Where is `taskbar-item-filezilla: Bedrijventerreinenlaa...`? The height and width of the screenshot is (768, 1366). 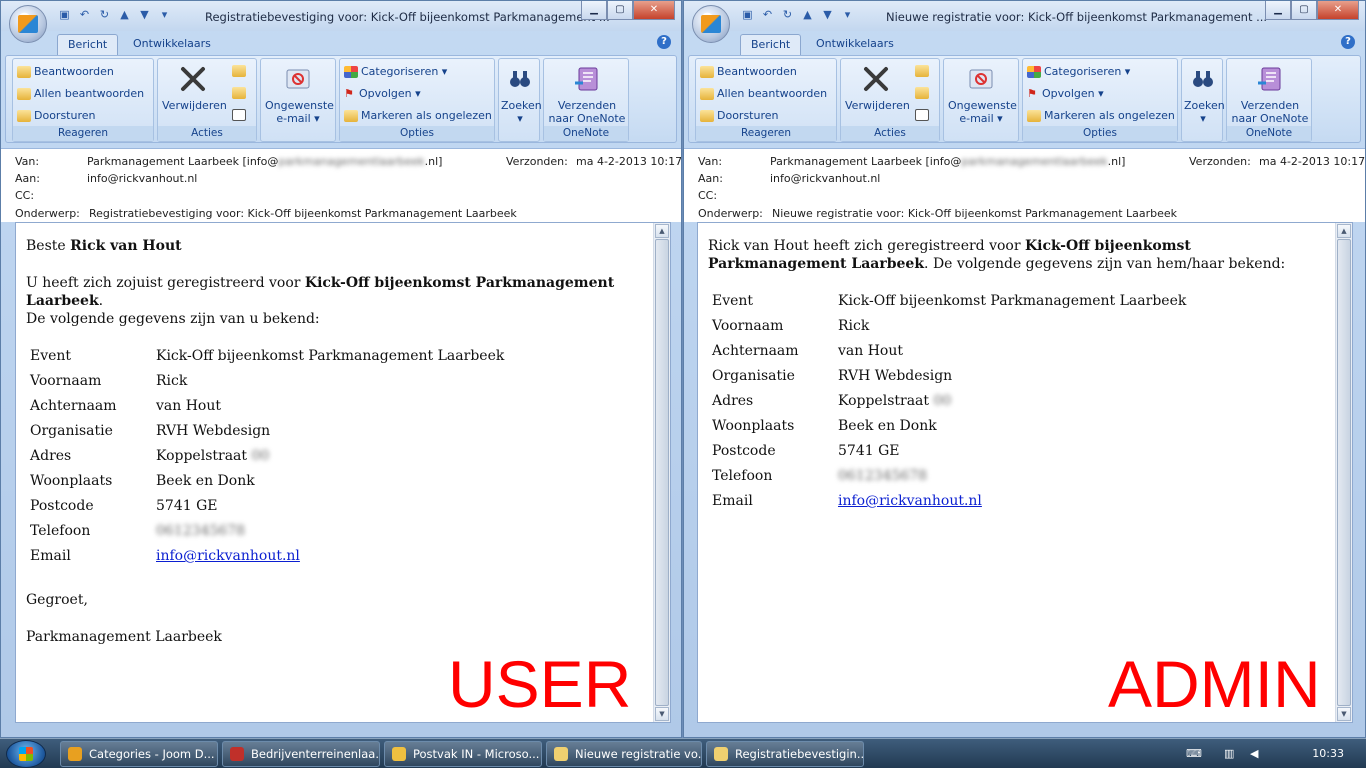
taskbar-item-filezilla: Bedrijventerreinenlaa... is located at coordinates (301, 754).